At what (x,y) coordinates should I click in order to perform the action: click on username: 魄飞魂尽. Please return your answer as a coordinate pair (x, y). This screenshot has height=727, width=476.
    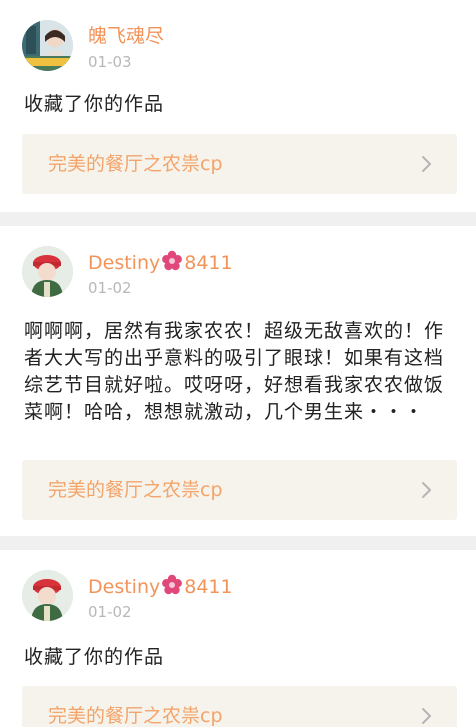
    Looking at the image, I should click on (126, 36).